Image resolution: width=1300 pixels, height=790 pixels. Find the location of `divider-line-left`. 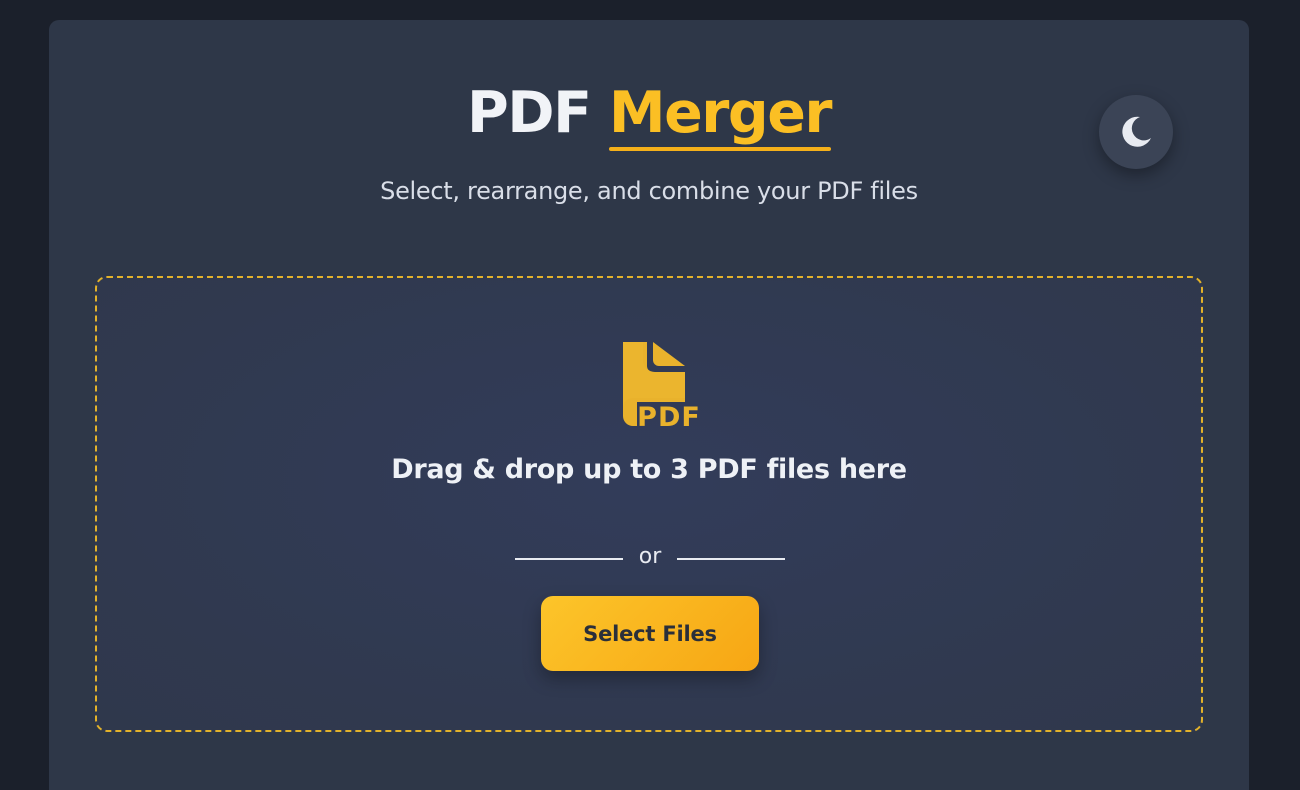

divider-line-left is located at coordinates (569, 559).